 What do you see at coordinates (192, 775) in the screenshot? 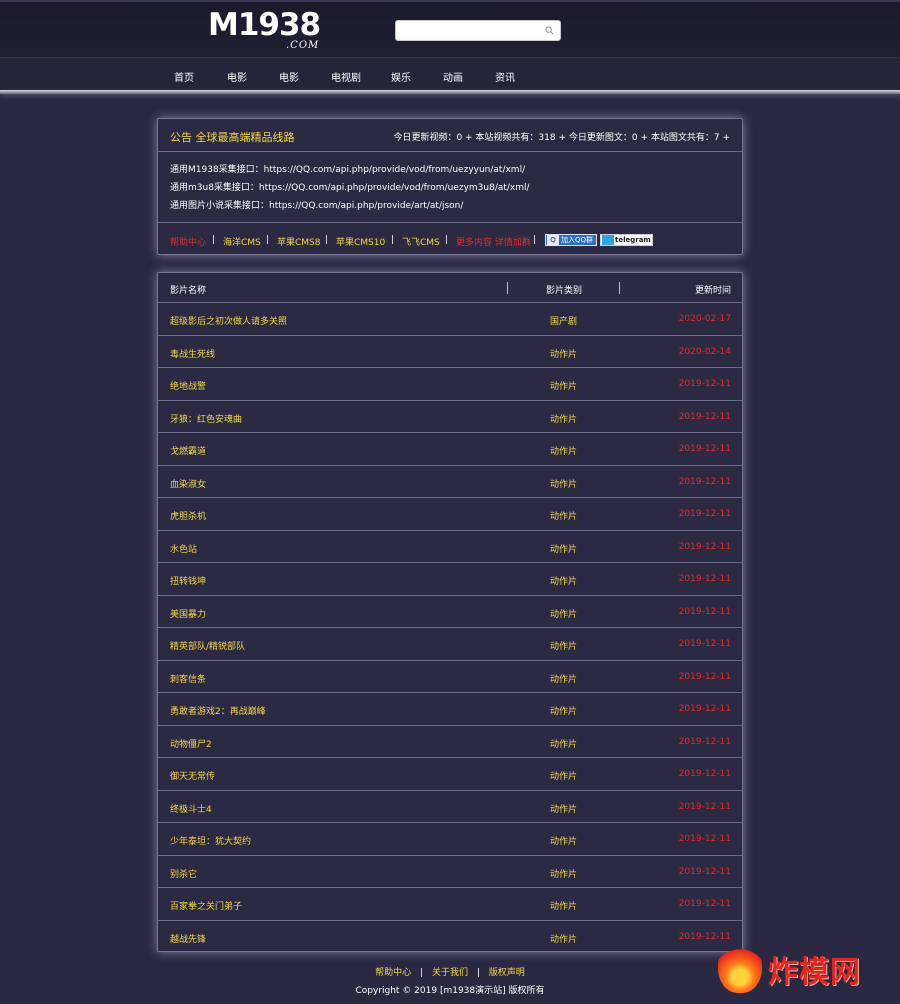
I see `video-title-link: 御天无常传` at bounding box center [192, 775].